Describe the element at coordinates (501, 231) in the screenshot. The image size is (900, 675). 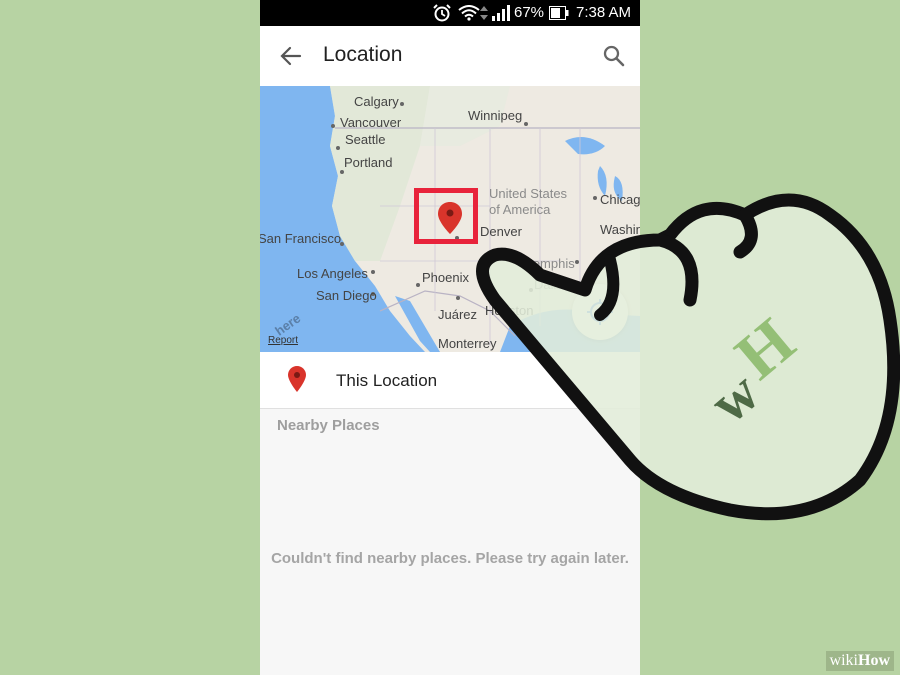
I see `map-label-denver: Denver` at that location.